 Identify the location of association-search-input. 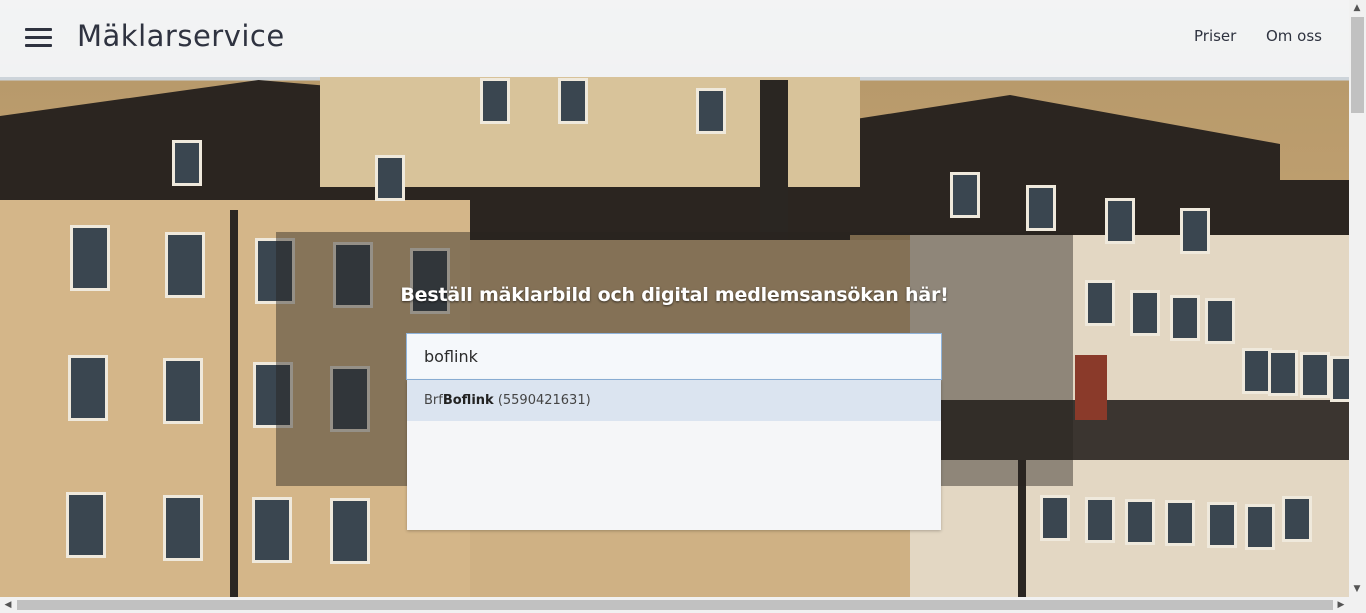
(674, 356).